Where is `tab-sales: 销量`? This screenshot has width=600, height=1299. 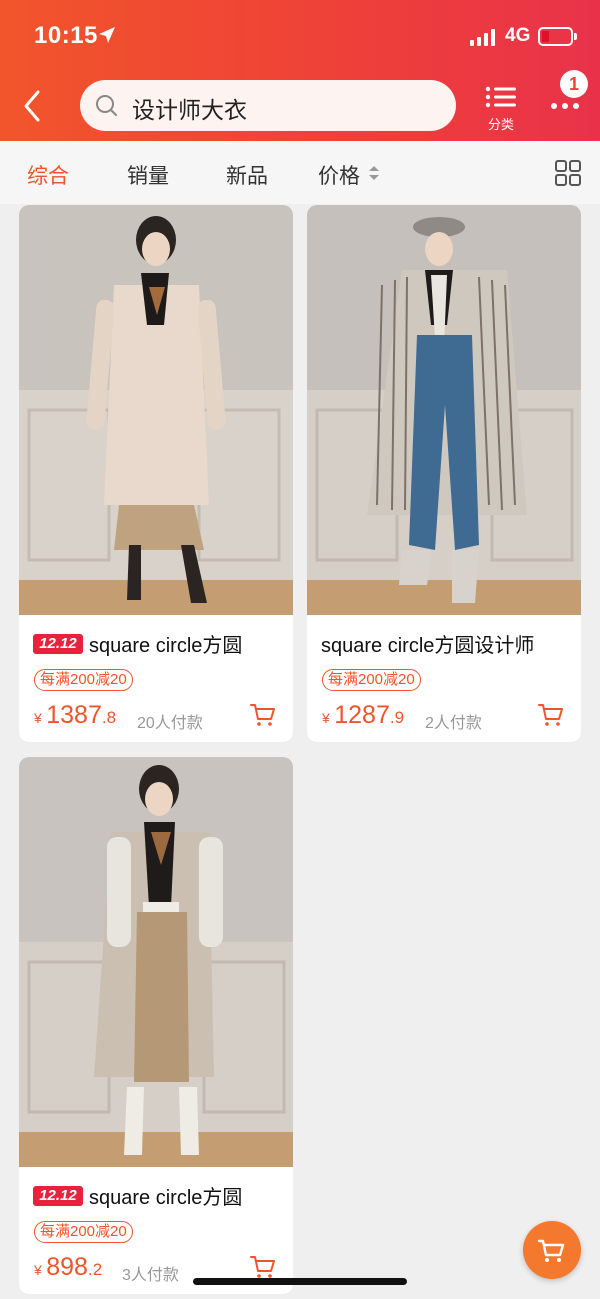
tab-sales: 销量 is located at coordinates (148, 175).